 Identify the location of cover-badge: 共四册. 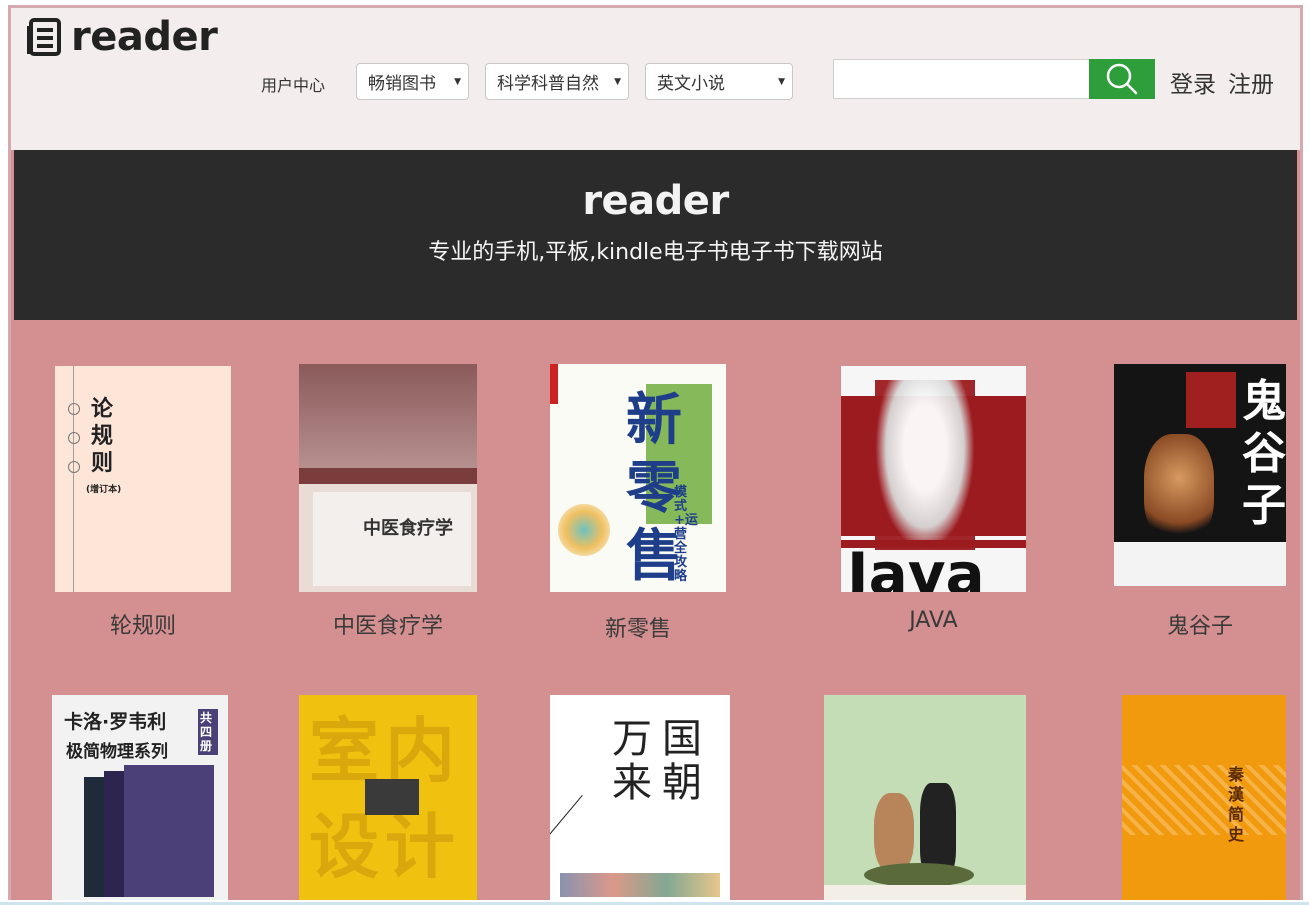
(208, 732).